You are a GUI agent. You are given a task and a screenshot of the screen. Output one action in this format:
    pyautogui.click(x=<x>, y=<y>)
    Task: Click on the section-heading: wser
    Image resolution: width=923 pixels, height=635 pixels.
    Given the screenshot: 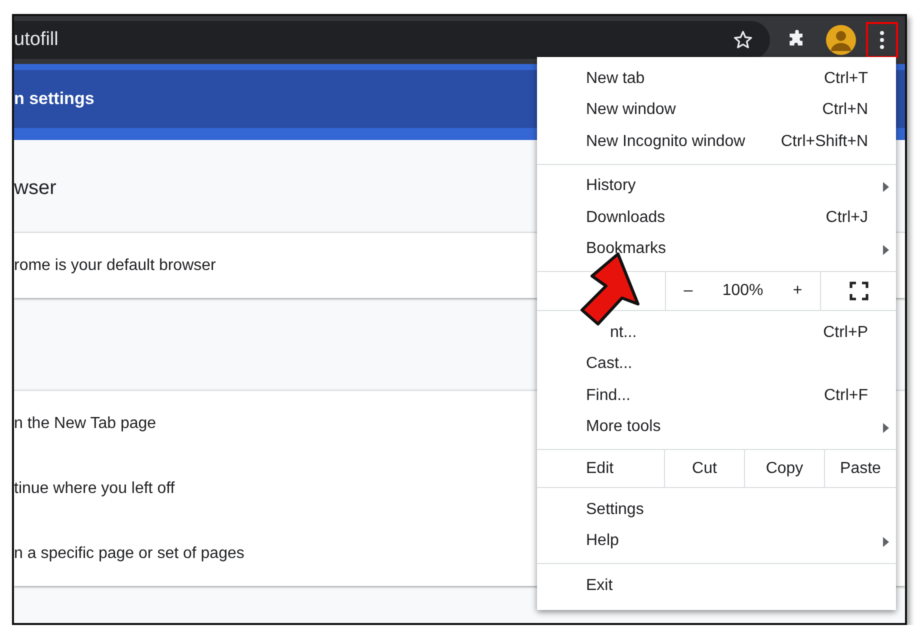 What is the action you would take?
    pyautogui.click(x=35, y=188)
    